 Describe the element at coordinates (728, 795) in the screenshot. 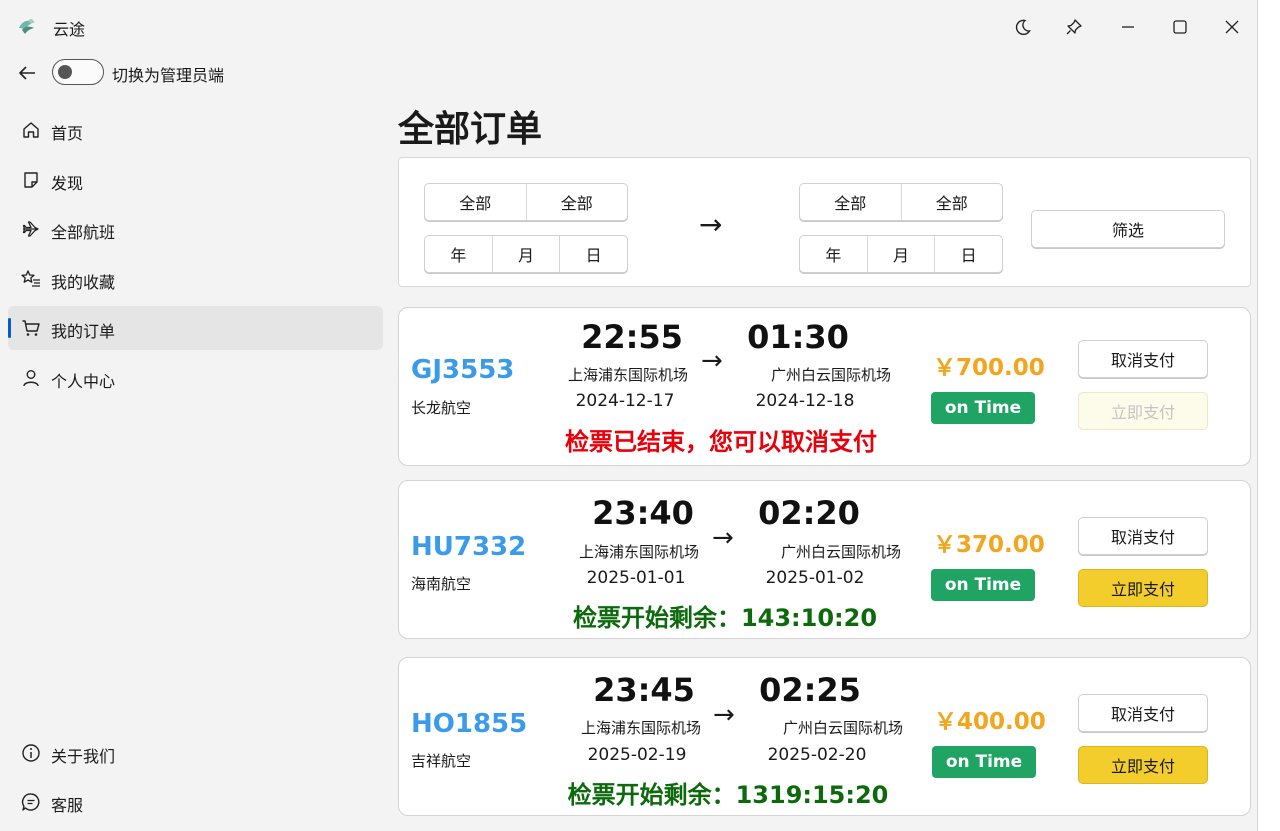

I see `checkin-countdown: 检票开始剩余：1319:15:20` at that location.